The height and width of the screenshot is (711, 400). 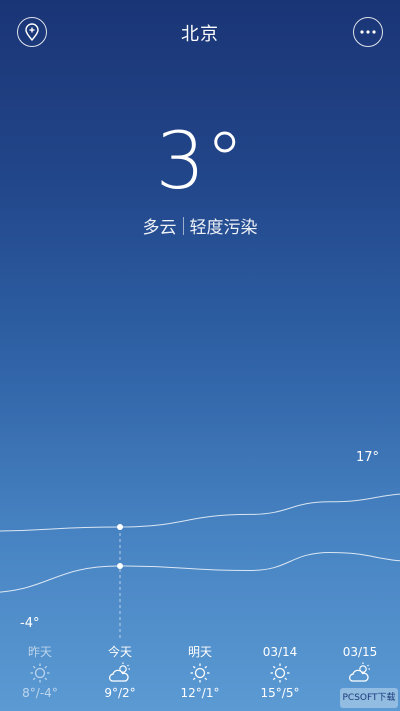 I want to click on min-temp-label: -4°, so click(x=30, y=623).